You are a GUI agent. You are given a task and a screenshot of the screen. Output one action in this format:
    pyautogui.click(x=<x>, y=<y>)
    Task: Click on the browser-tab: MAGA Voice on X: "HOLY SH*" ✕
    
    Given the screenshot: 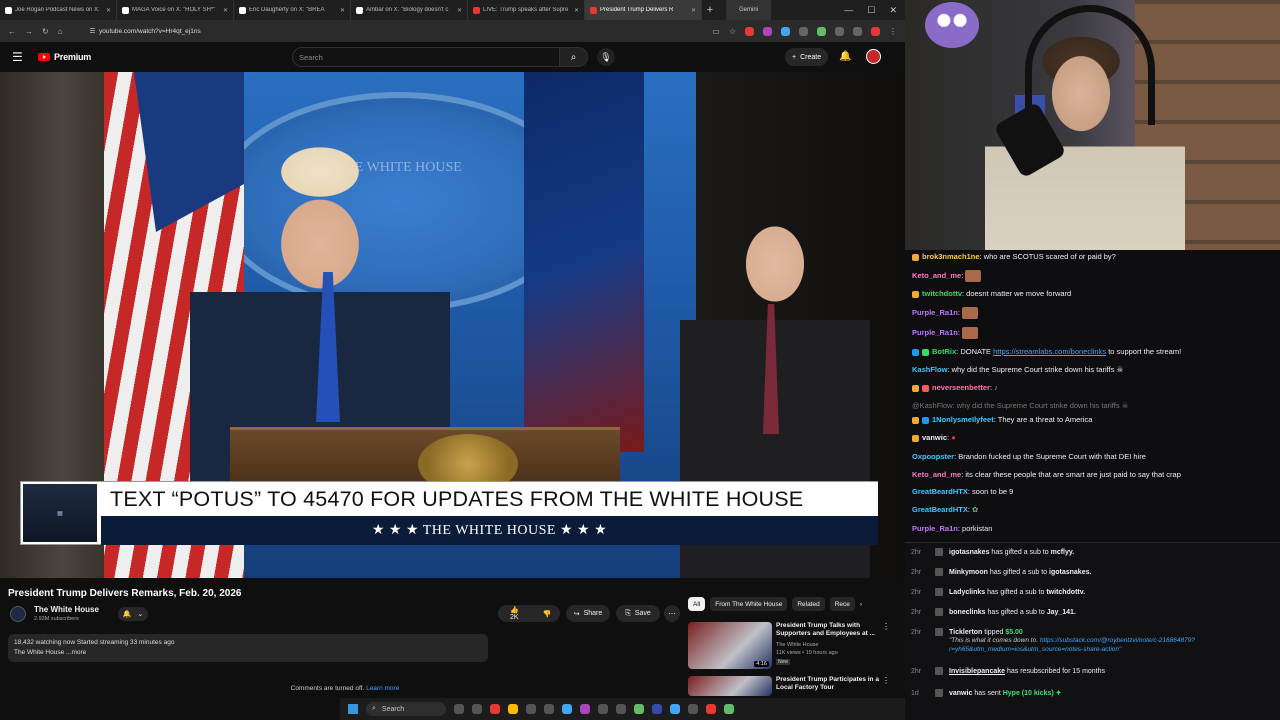 What is the action you would take?
    pyautogui.click(x=175, y=10)
    